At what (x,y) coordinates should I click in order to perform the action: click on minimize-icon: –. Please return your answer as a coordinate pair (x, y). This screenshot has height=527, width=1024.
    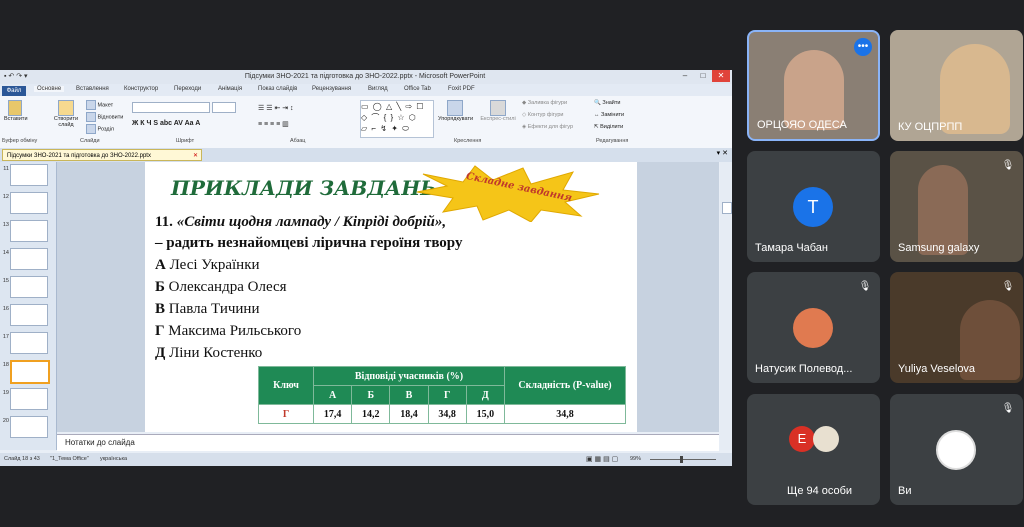
    Looking at the image, I should click on (685, 76).